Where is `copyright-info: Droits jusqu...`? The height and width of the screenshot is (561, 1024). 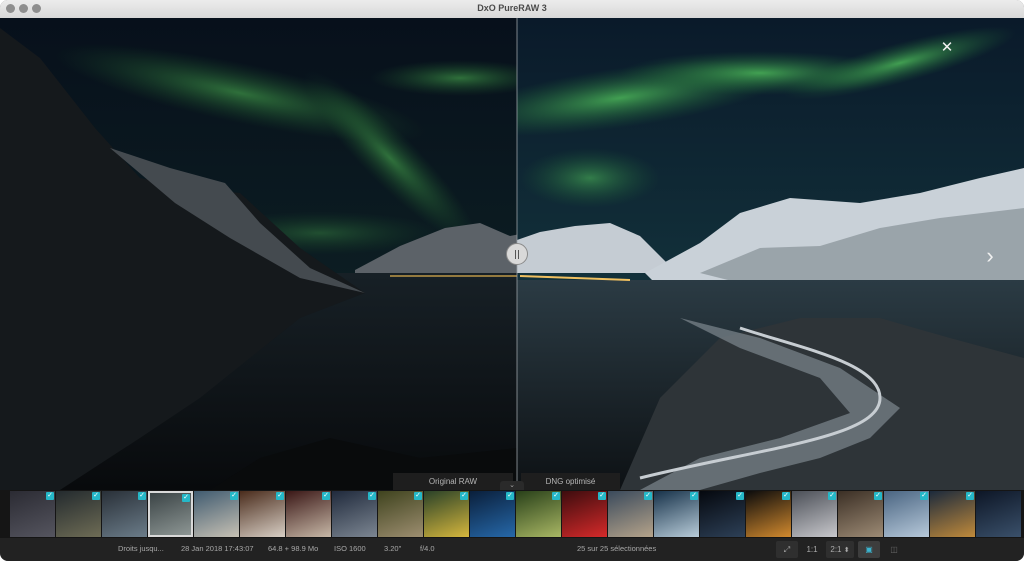 copyright-info: Droits jusqu... is located at coordinates (141, 548).